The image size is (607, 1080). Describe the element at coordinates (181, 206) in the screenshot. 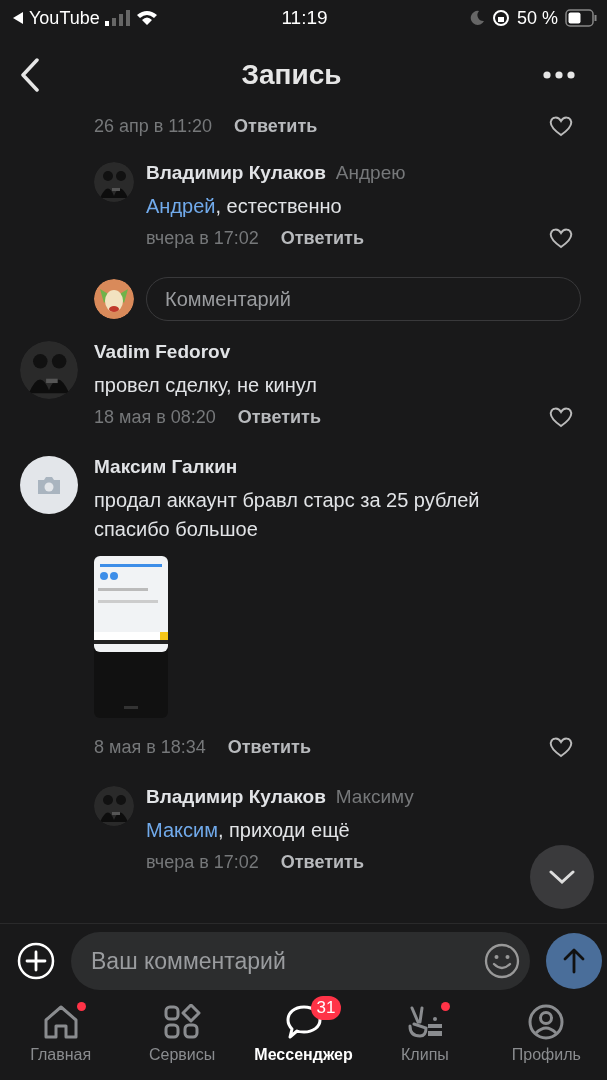

I see `mention-link: Андрей` at that location.